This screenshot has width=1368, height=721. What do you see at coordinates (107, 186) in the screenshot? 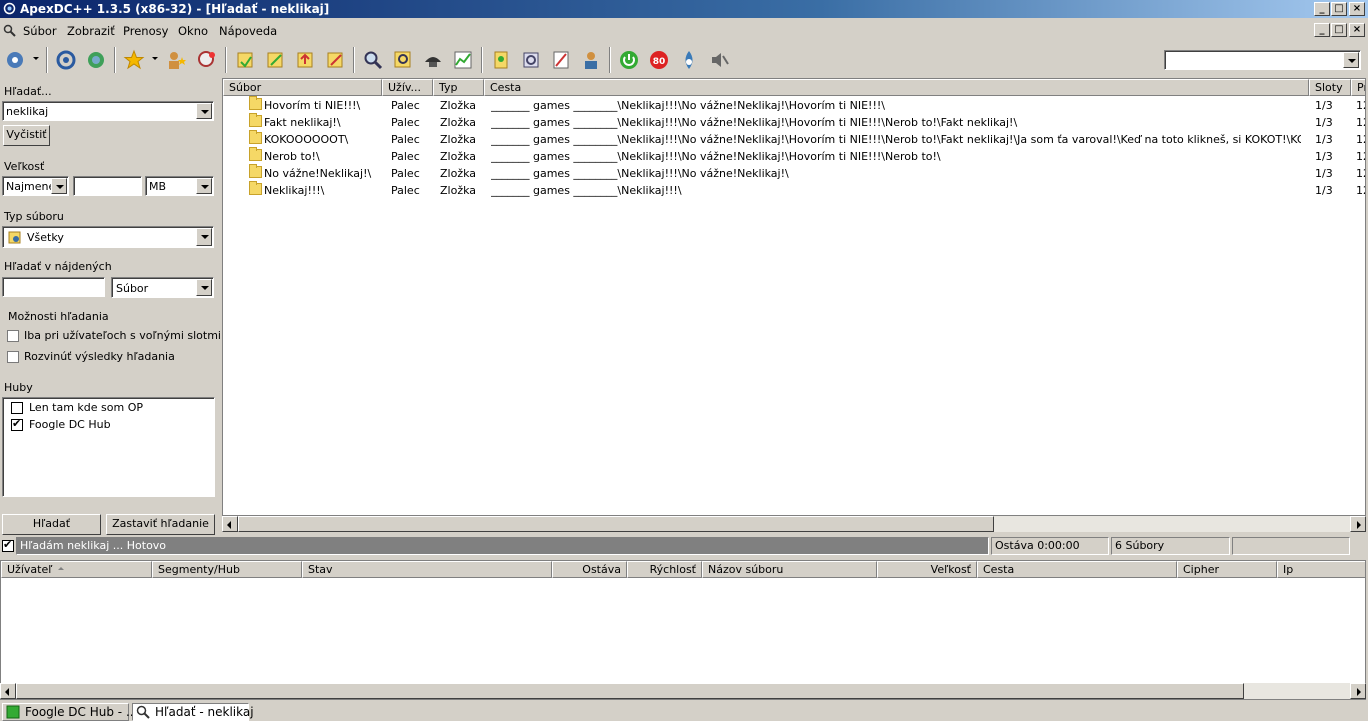
I see `size-input` at bounding box center [107, 186].